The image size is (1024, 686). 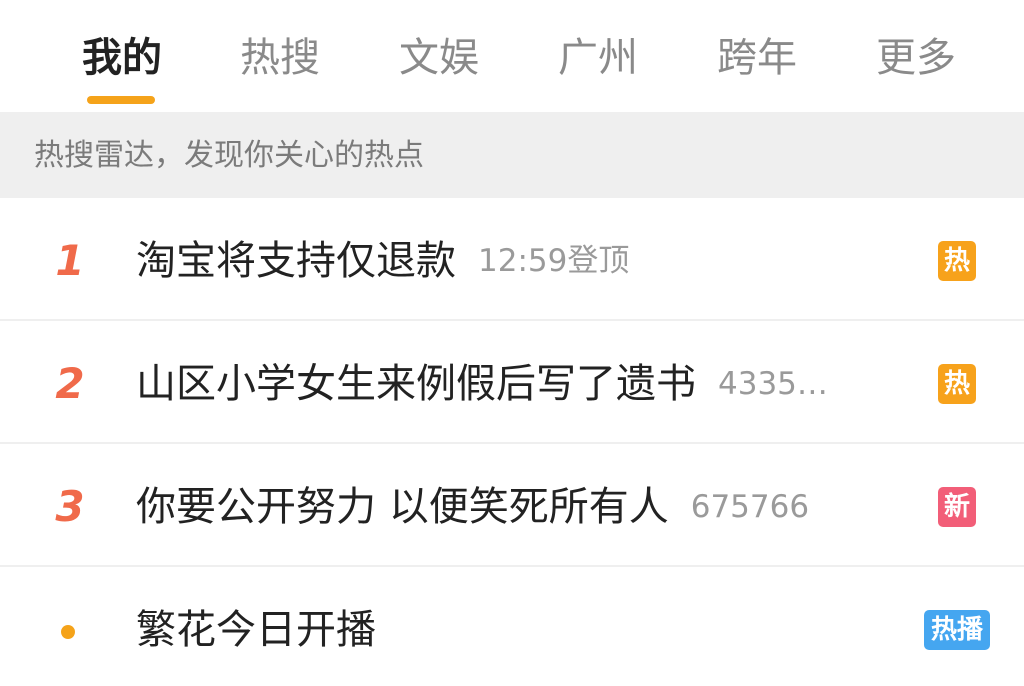 What do you see at coordinates (916, 58) in the screenshot?
I see `tab-more: 更多` at bounding box center [916, 58].